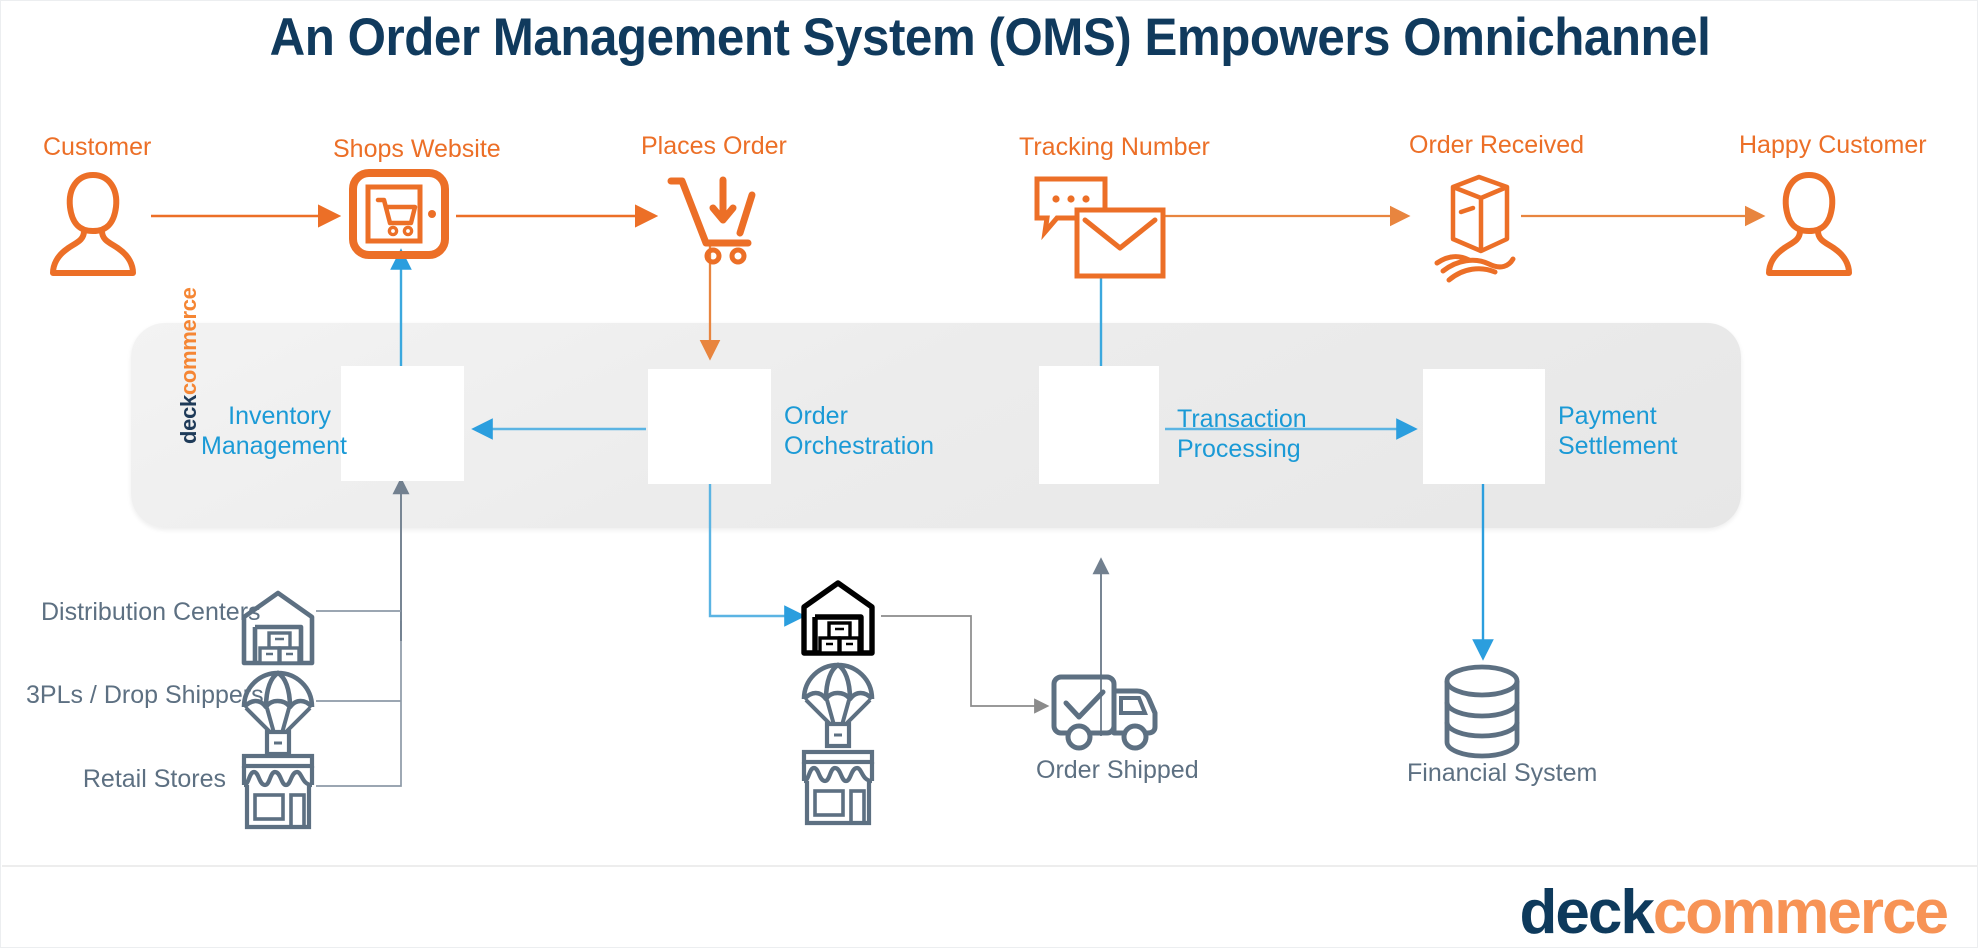  I want to click on module-label-line1: Payment, so click(1607, 416).